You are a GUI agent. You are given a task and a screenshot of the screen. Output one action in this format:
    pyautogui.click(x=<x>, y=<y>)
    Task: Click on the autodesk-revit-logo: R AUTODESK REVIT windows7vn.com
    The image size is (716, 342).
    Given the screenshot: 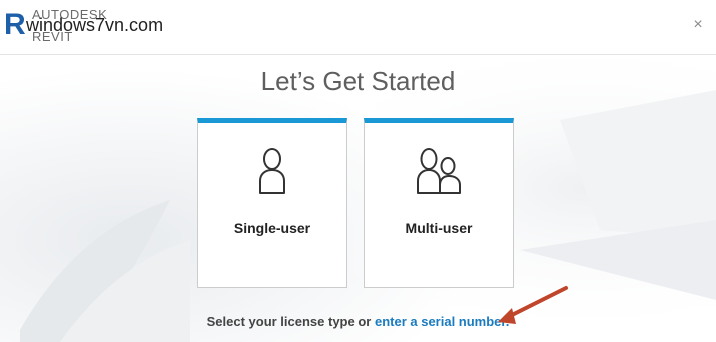 What is the action you would take?
    pyautogui.click(x=84, y=26)
    